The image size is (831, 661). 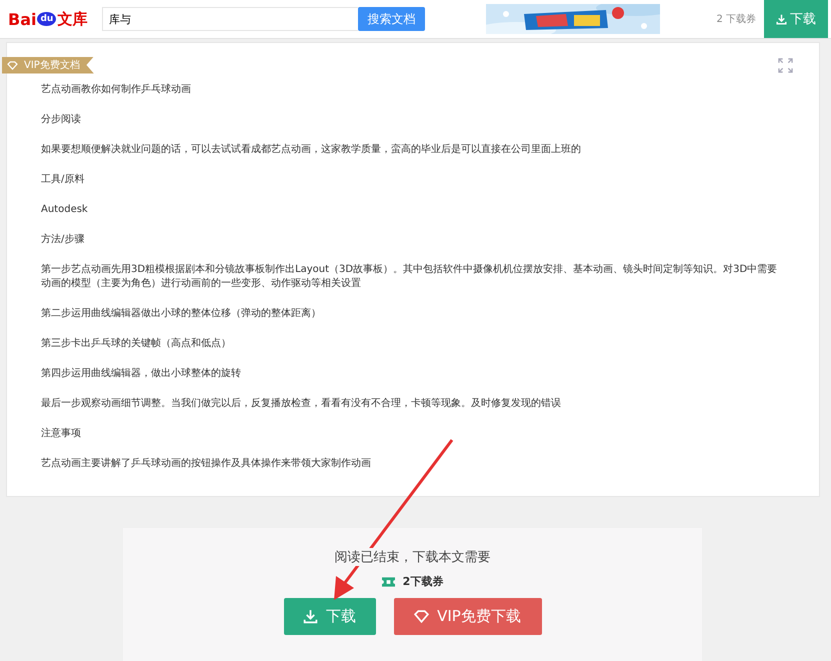 What do you see at coordinates (206, 463) in the screenshot?
I see `paragraph: 艺点动画主要讲解了乒乓球动画的按钮操作及具体操作来带领大家制作动画` at bounding box center [206, 463].